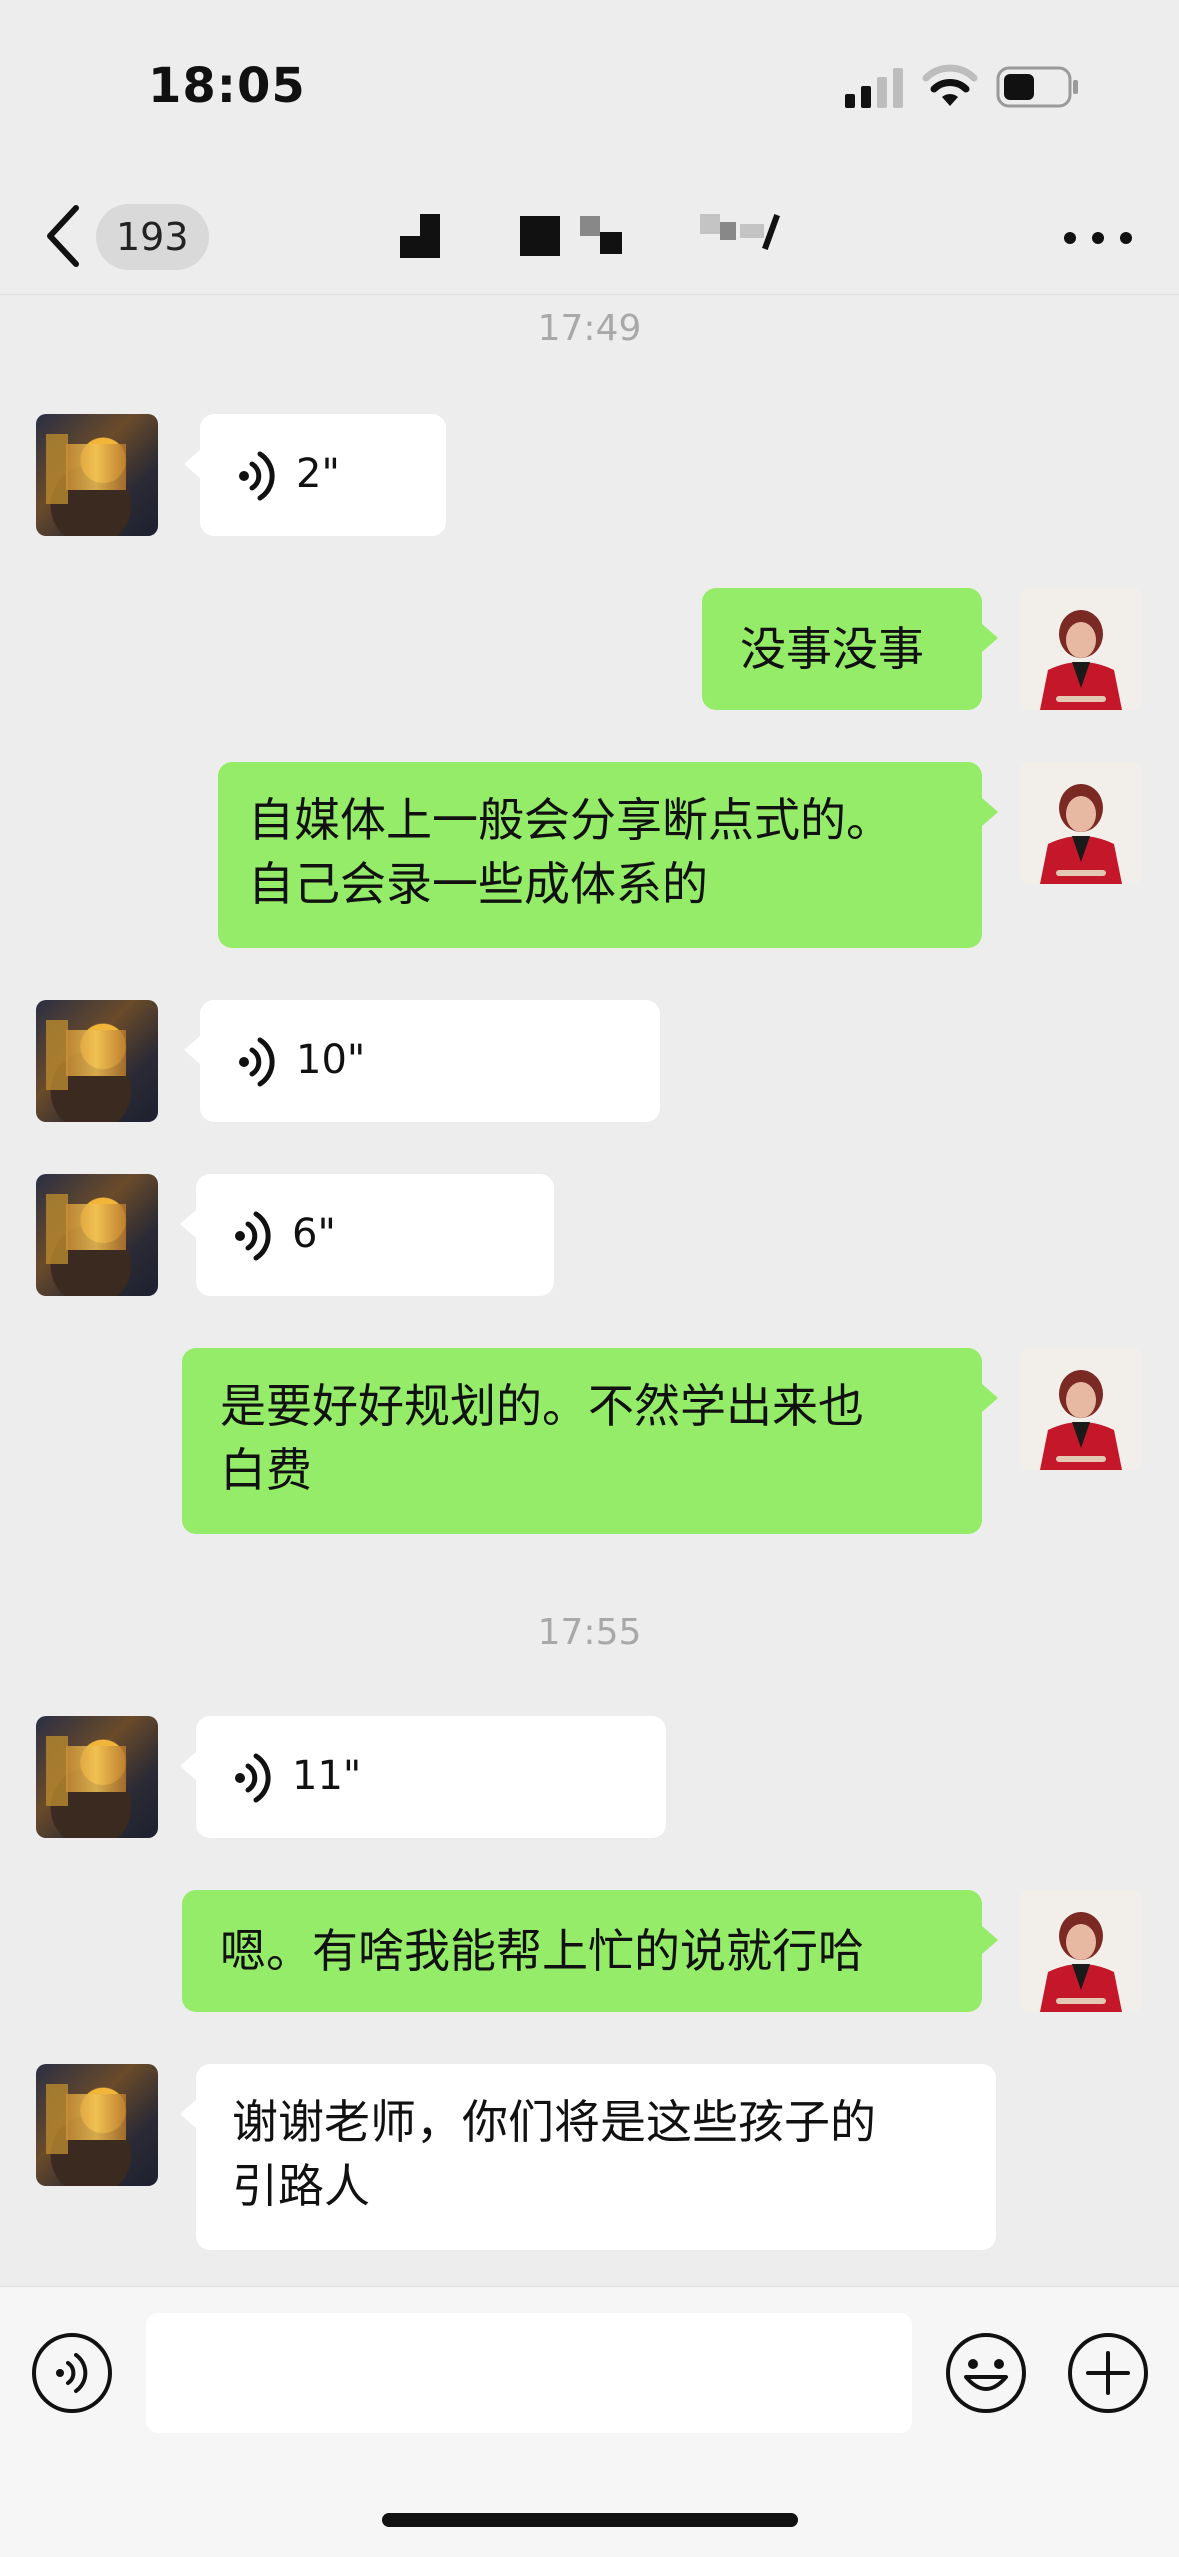 The image size is (1179, 2557). Describe the element at coordinates (266, 1470) in the screenshot. I see `message-line: 白费` at that location.